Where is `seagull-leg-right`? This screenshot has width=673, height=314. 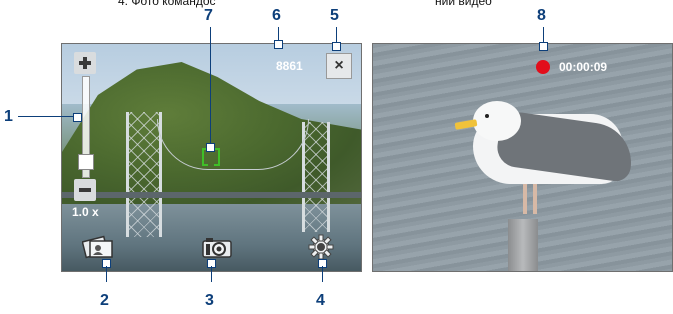
seagull-leg-right is located at coordinates (535, 196).